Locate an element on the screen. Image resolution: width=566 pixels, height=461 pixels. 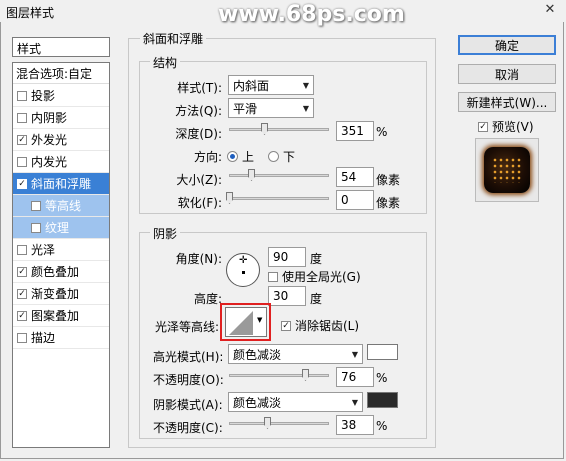
shadow-mode-select: 颜色减淡 ▼ is located at coordinates (295, 402).